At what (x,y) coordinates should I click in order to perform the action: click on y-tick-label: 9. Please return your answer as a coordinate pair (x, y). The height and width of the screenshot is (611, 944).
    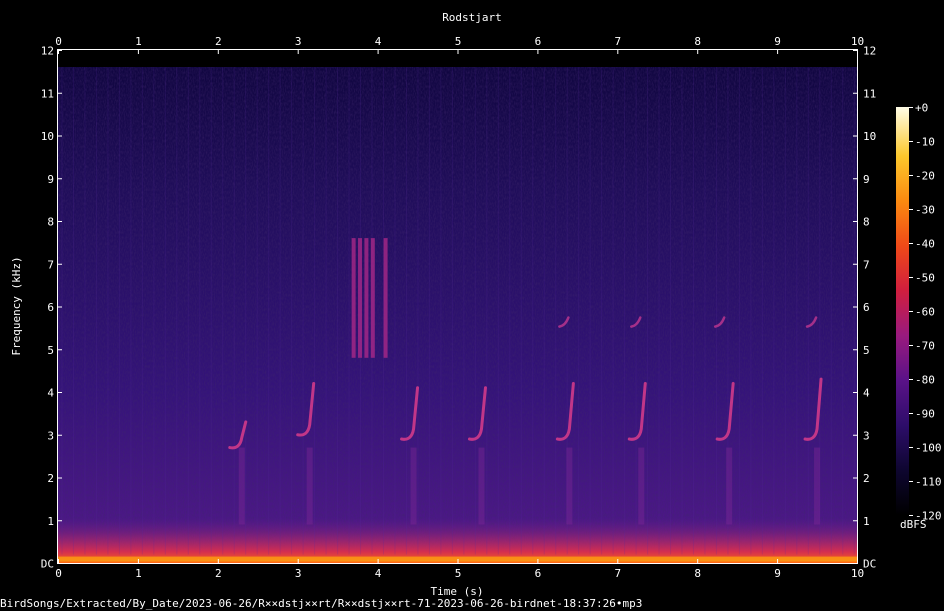
    Looking at the image, I should click on (50, 179).